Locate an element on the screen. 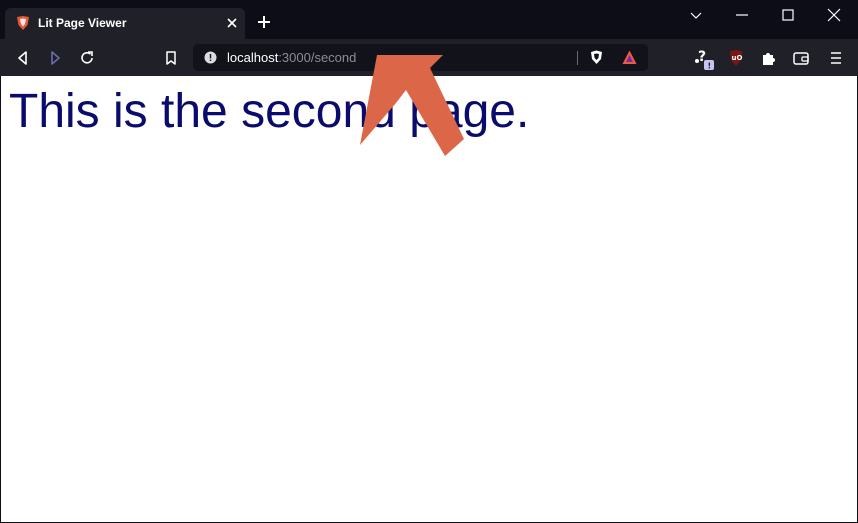 The image size is (858, 523). menu-icon is located at coordinates (836, 58).